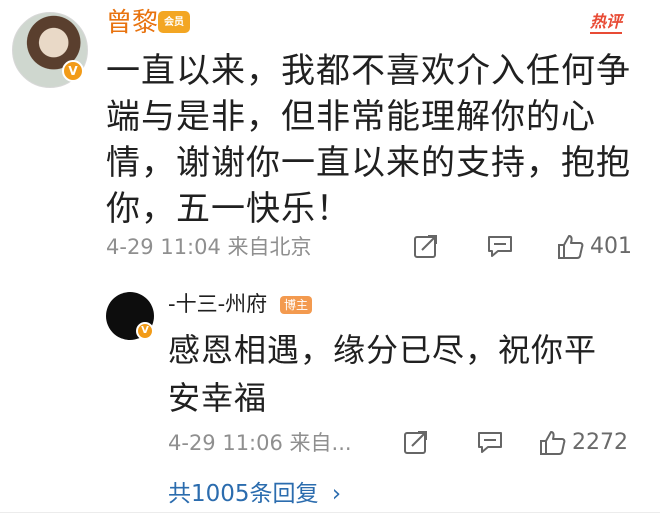 The image size is (660, 519). What do you see at coordinates (606, 23) in the screenshot?
I see `hot-comment-tag: 热评` at bounding box center [606, 23].